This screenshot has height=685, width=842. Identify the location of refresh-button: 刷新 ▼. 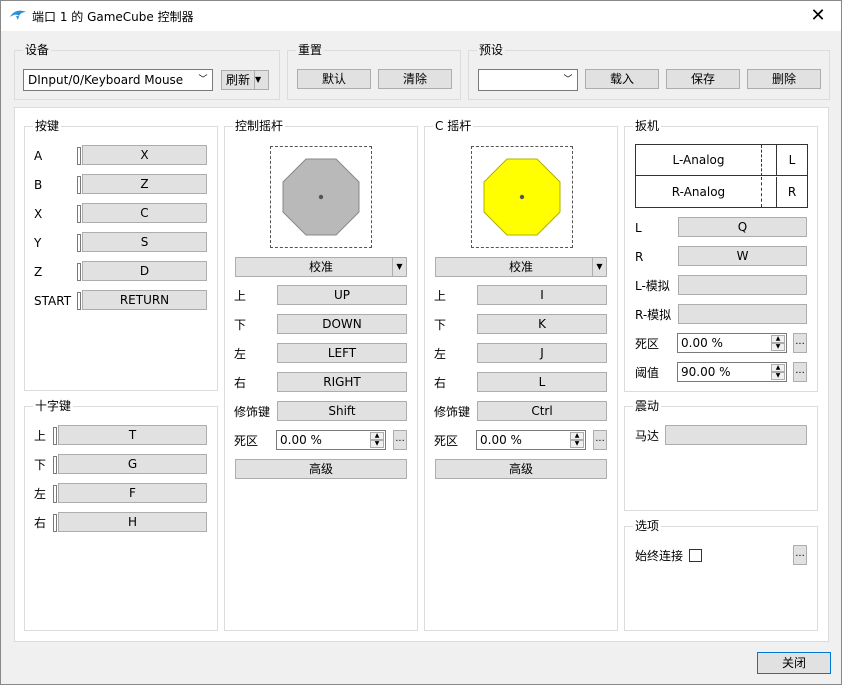
(245, 80).